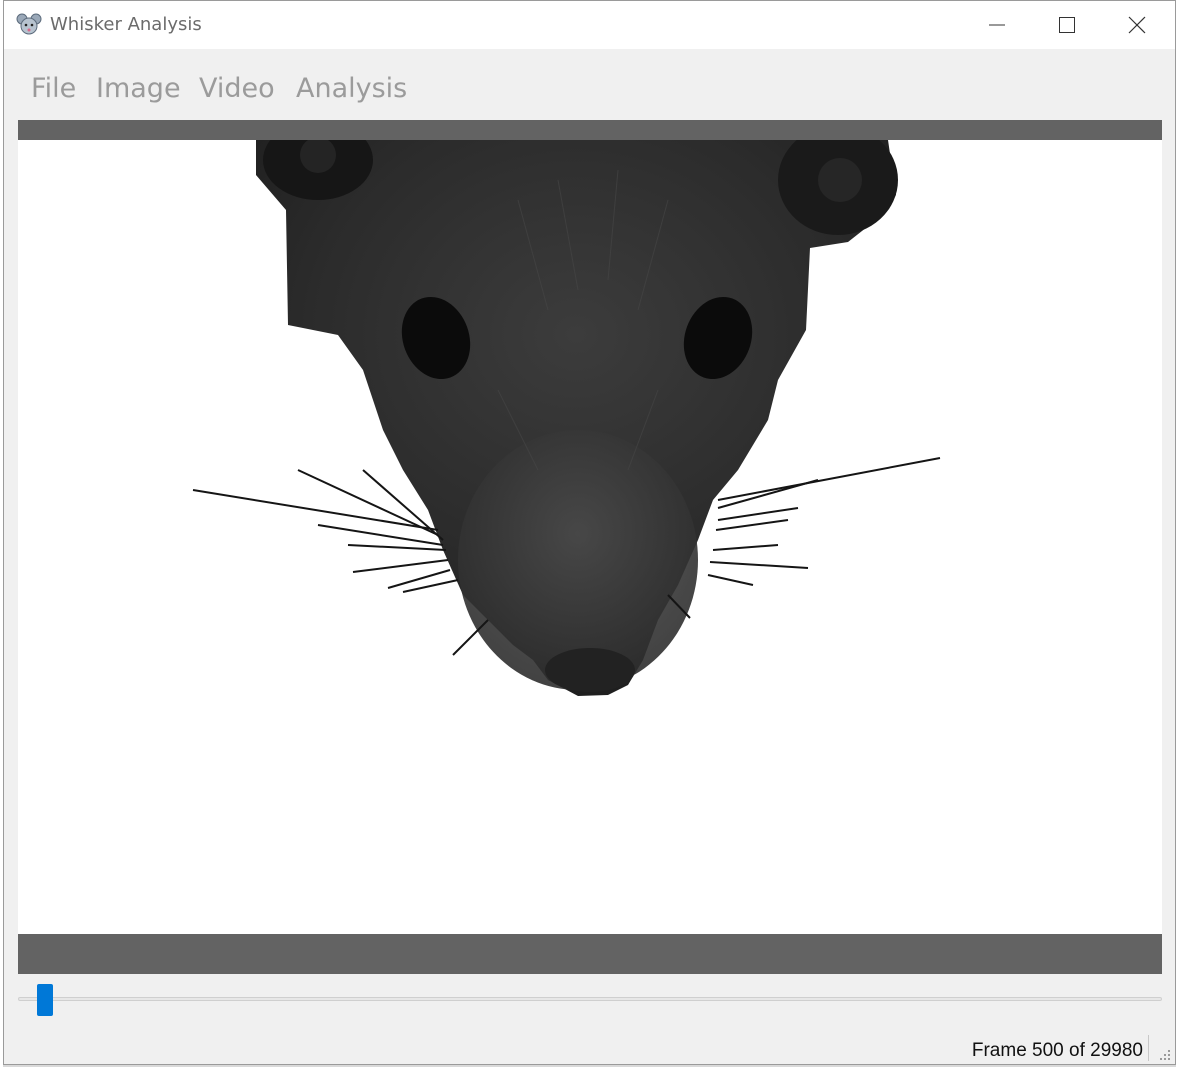  I want to click on minimize-icon, so click(997, 25).